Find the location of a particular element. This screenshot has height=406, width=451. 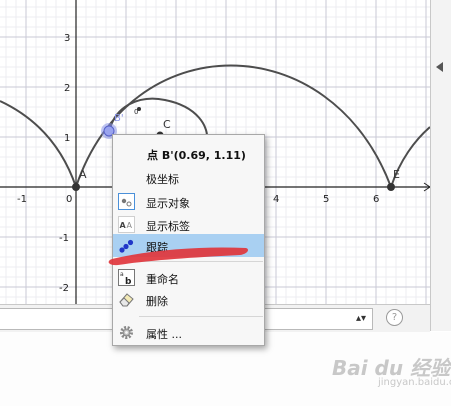

svg-text: a is located at coordinates (122, 274).